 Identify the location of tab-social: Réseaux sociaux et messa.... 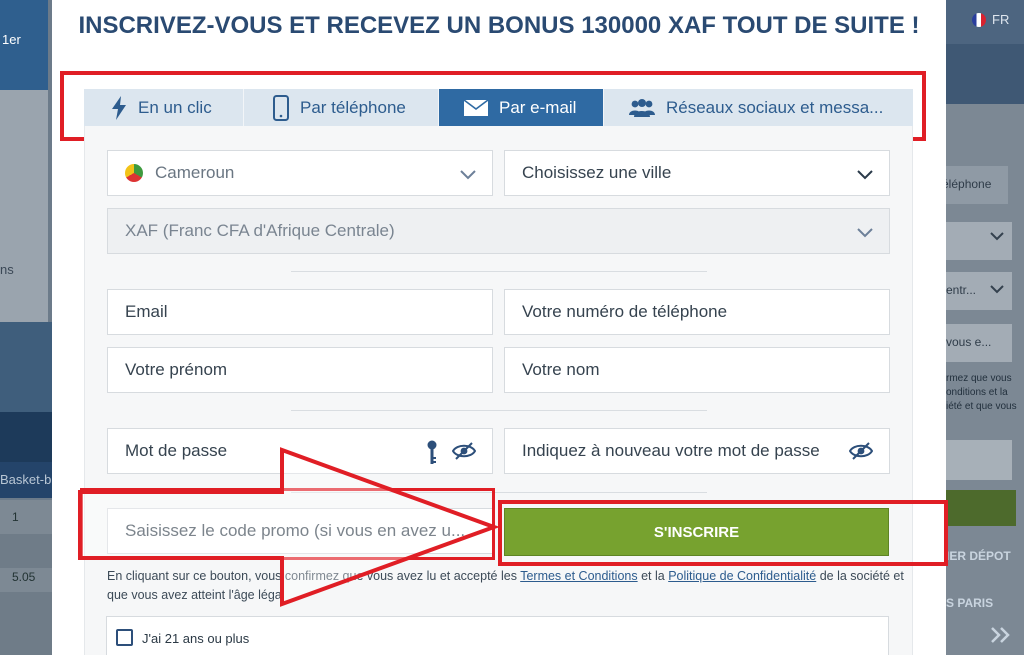
(758, 107).